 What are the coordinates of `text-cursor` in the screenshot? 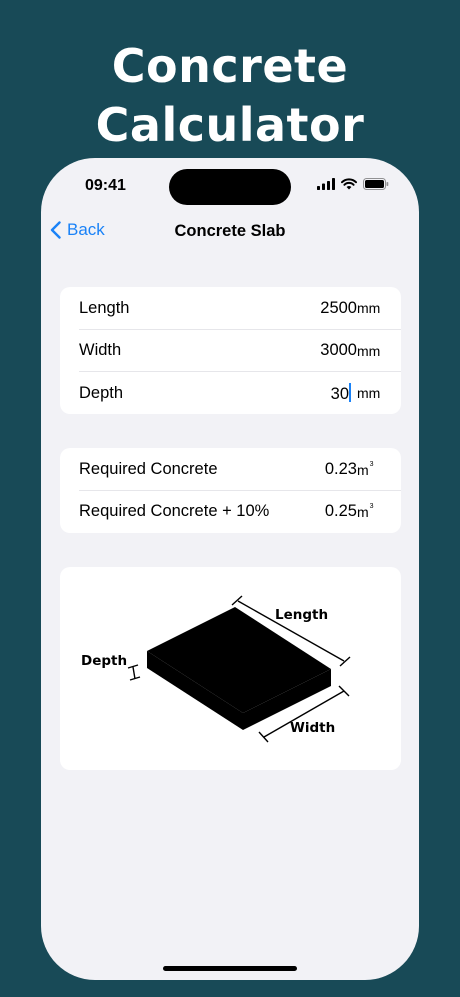 It's located at (350, 392).